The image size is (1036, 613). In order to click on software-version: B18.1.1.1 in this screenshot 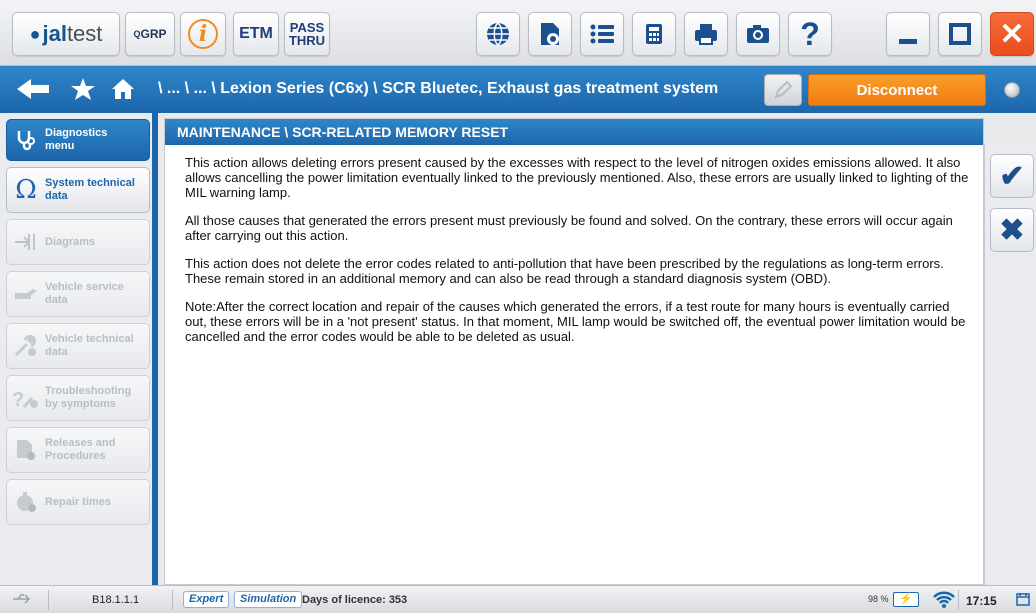, I will do `click(116, 600)`.